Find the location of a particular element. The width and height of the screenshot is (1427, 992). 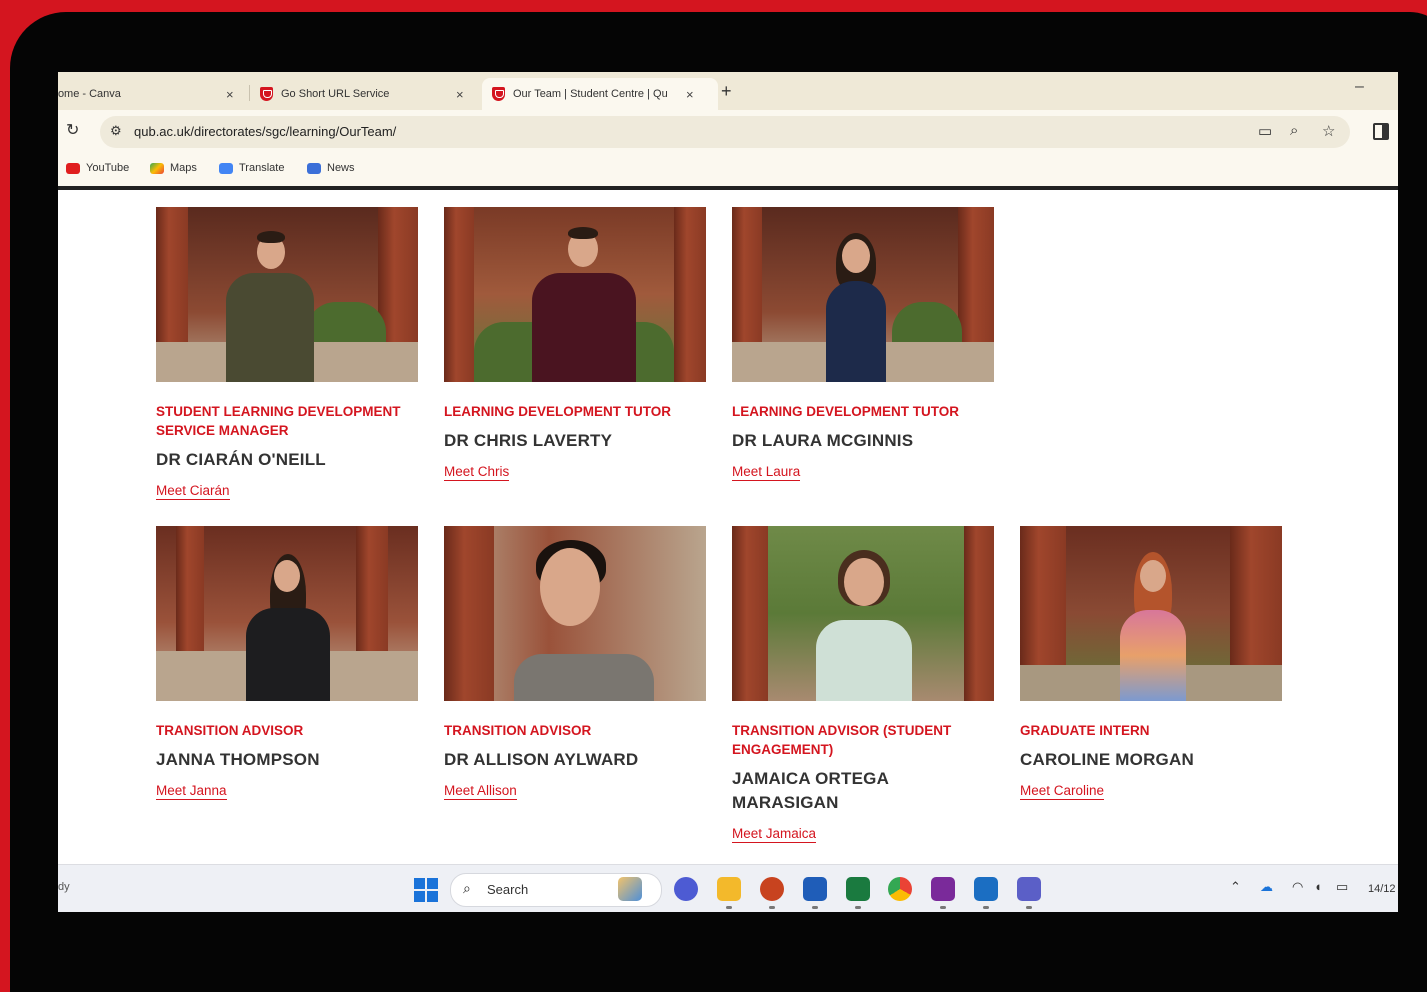

word-icon is located at coordinates (815, 893).